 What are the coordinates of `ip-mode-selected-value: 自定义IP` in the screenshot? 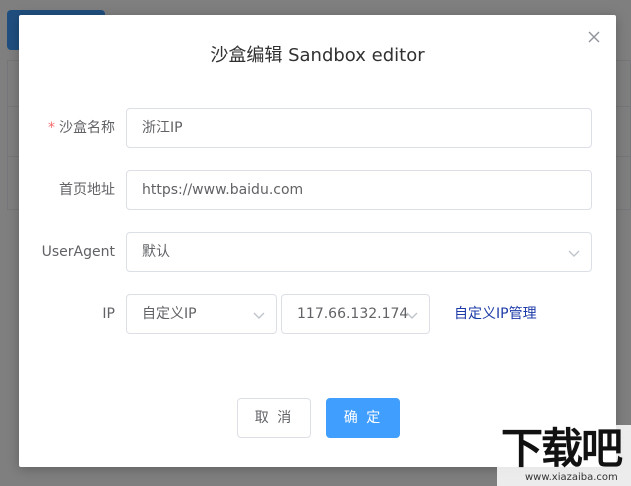 It's located at (169, 314).